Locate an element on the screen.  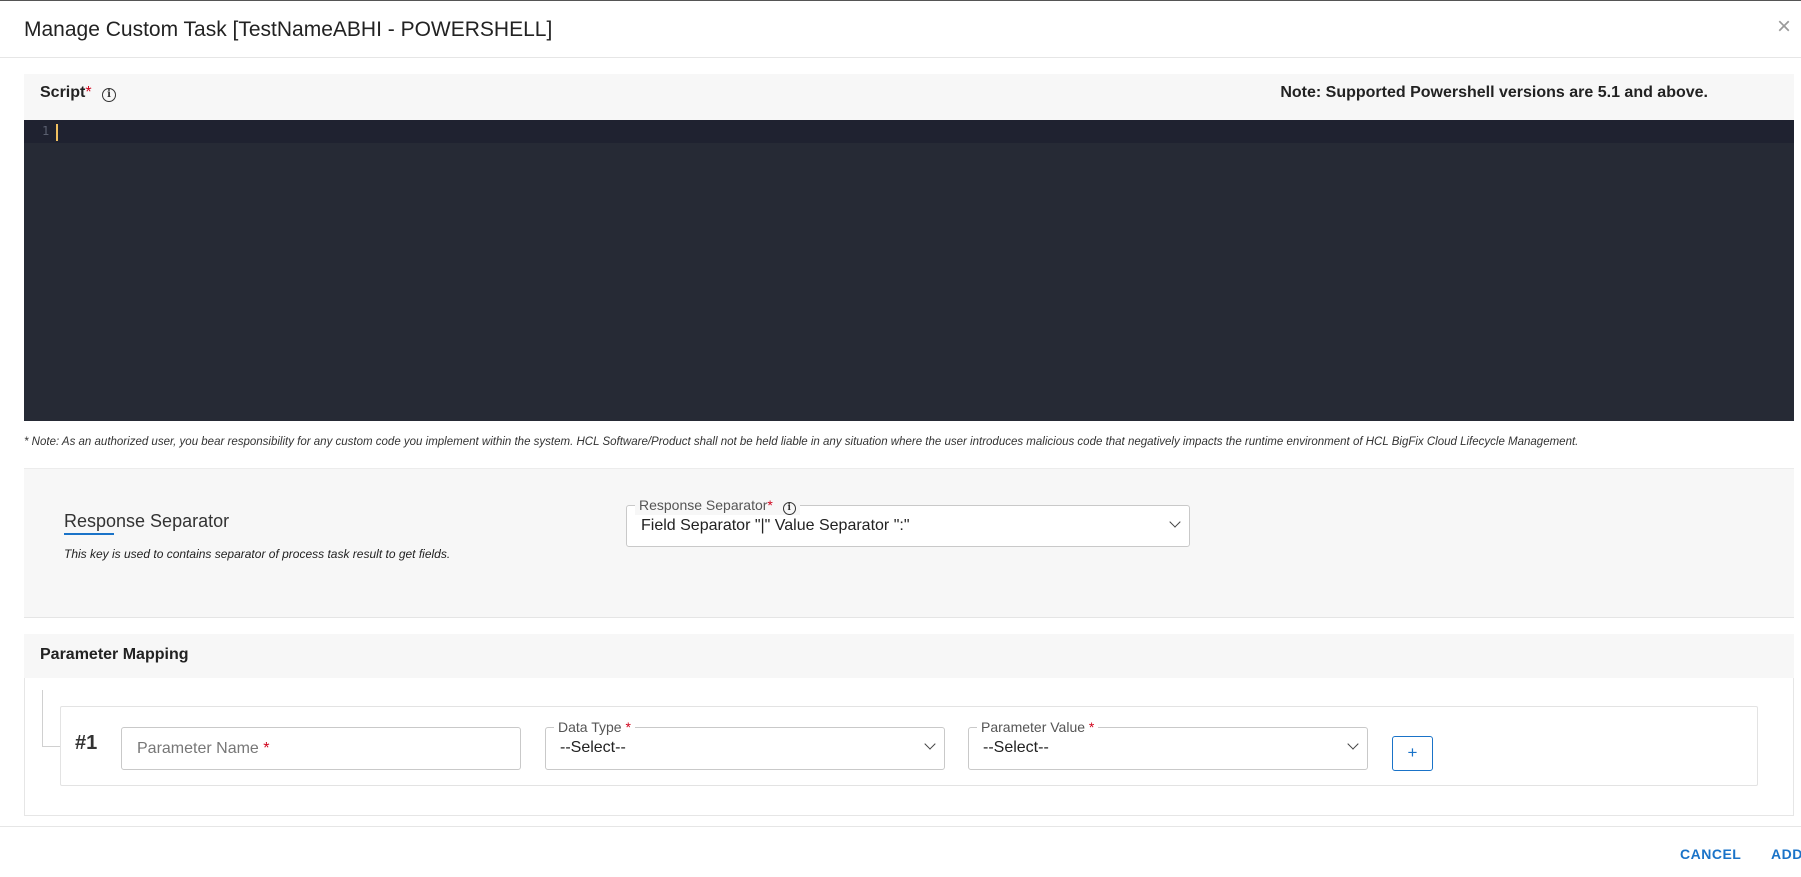
parameter-name-placeholder: Parameter Name * is located at coordinates (203, 749).